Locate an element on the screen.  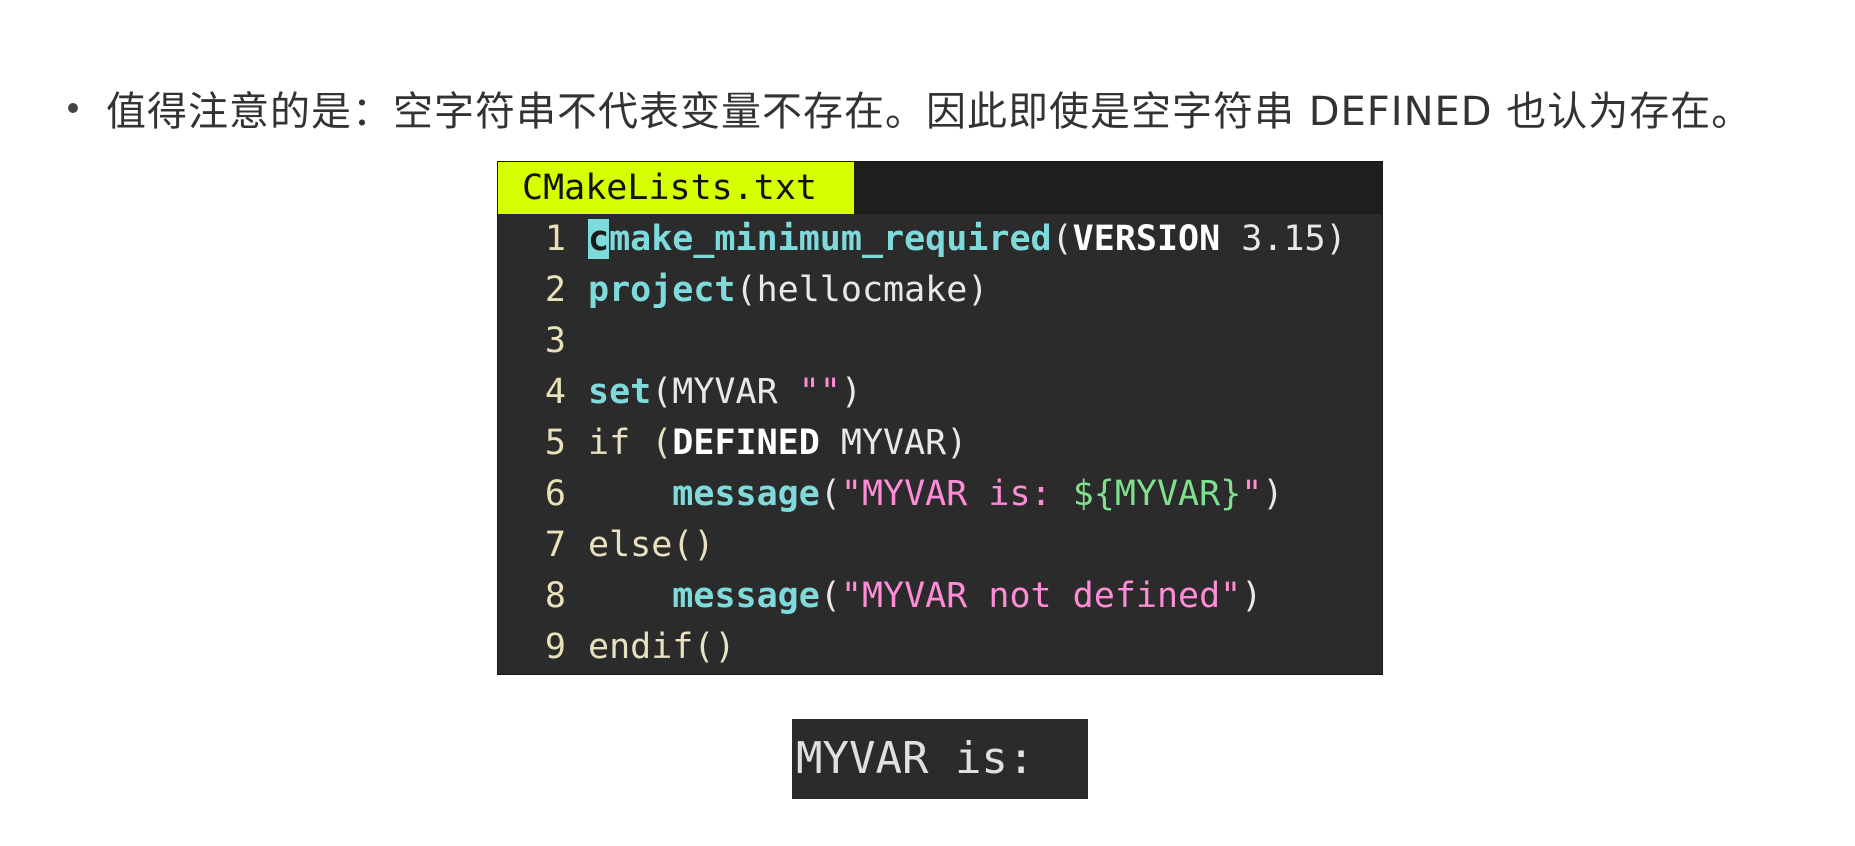
code-token: 3.15) is located at coordinates (1283, 239).